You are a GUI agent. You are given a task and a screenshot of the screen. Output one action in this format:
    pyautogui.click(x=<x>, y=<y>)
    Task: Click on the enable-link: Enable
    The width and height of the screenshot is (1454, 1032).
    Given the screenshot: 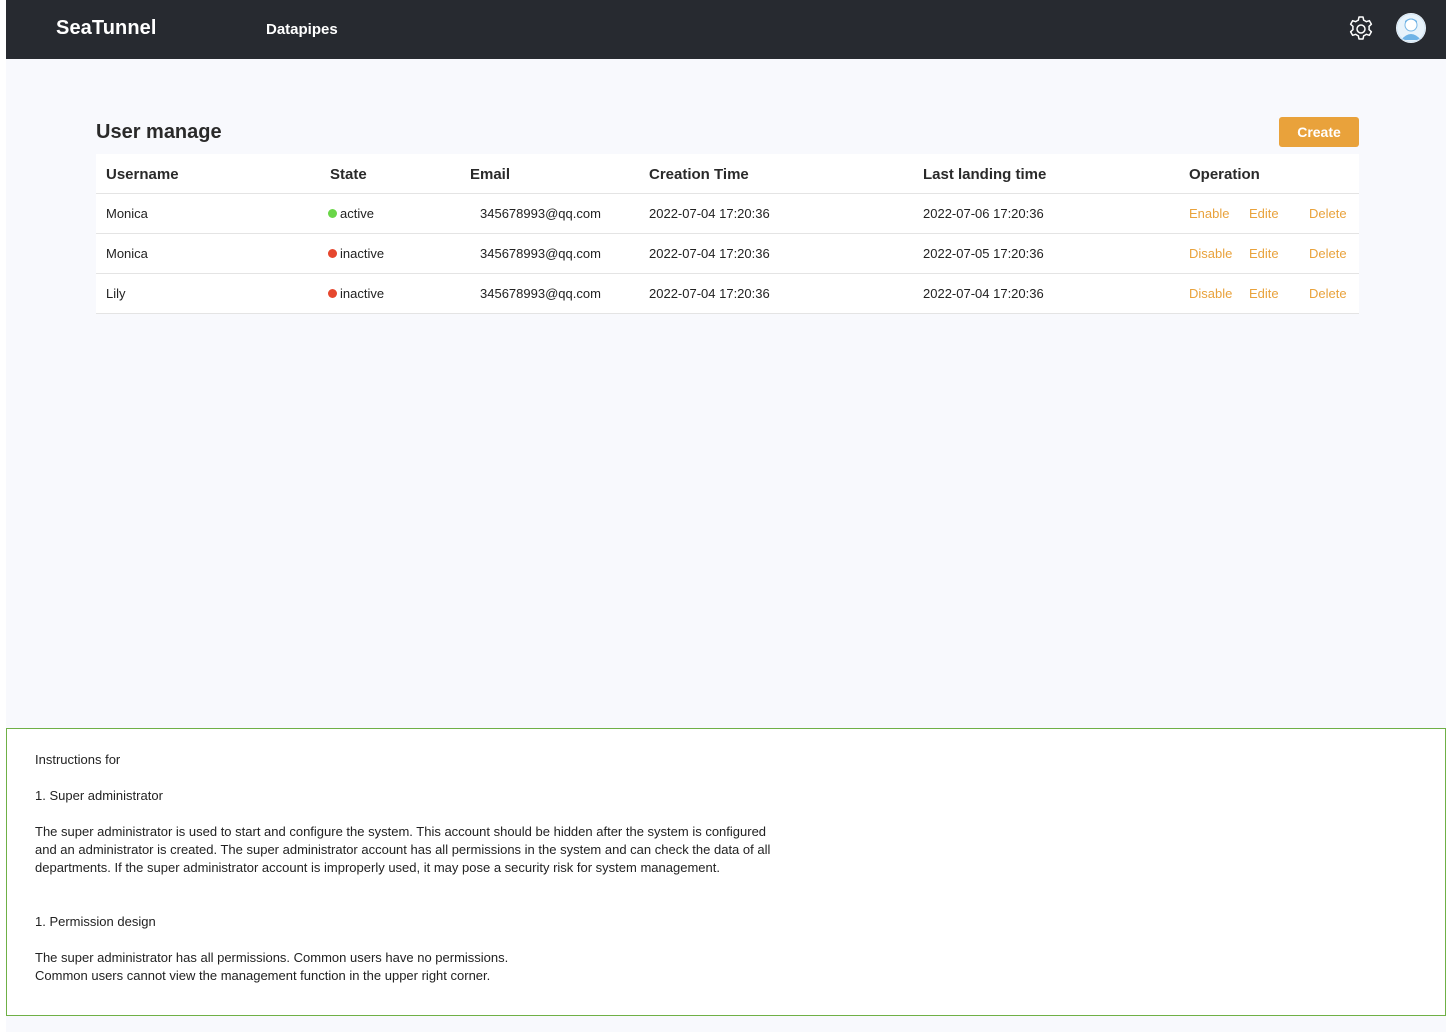 What is the action you would take?
    pyautogui.click(x=1209, y=214)
    